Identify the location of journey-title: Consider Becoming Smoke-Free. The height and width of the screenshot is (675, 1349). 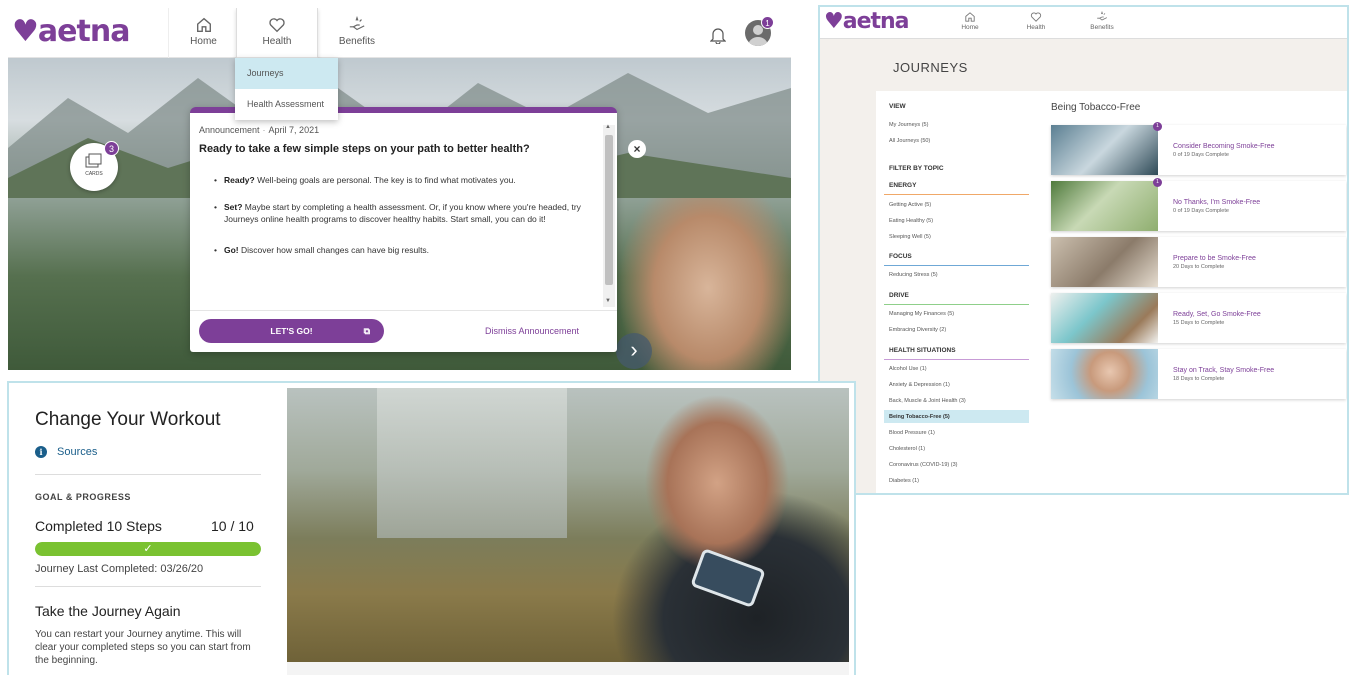
(1224, 146).